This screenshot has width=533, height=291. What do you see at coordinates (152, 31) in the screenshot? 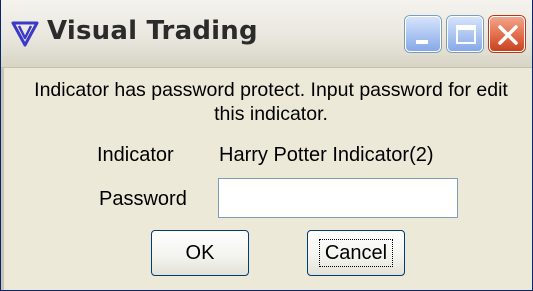
I see `window-title: Visual Trading` at bounding box center [152, 31].